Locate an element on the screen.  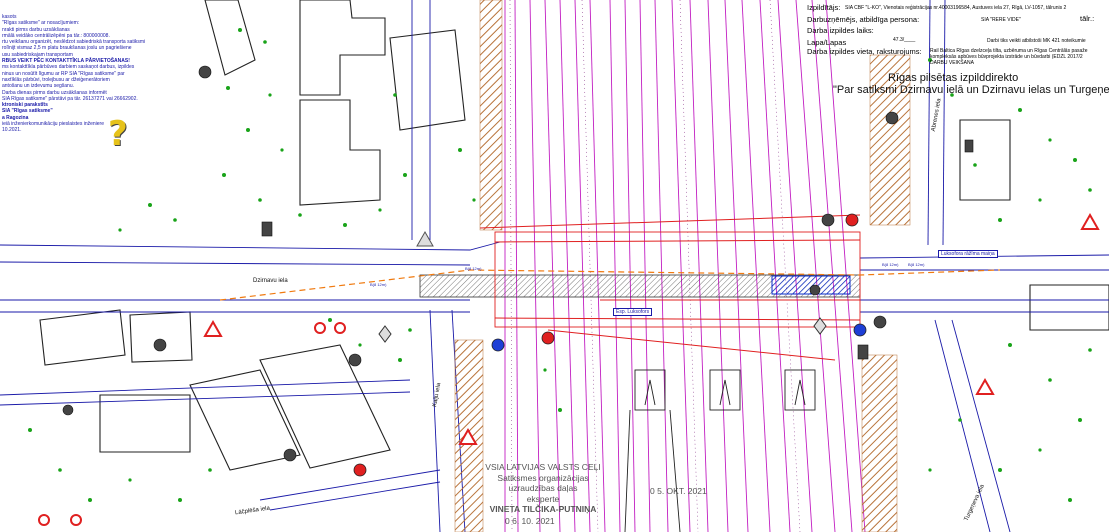
signal-mode-label: Luksofora rāžīma maiņa is located at coordinates (968, 254).